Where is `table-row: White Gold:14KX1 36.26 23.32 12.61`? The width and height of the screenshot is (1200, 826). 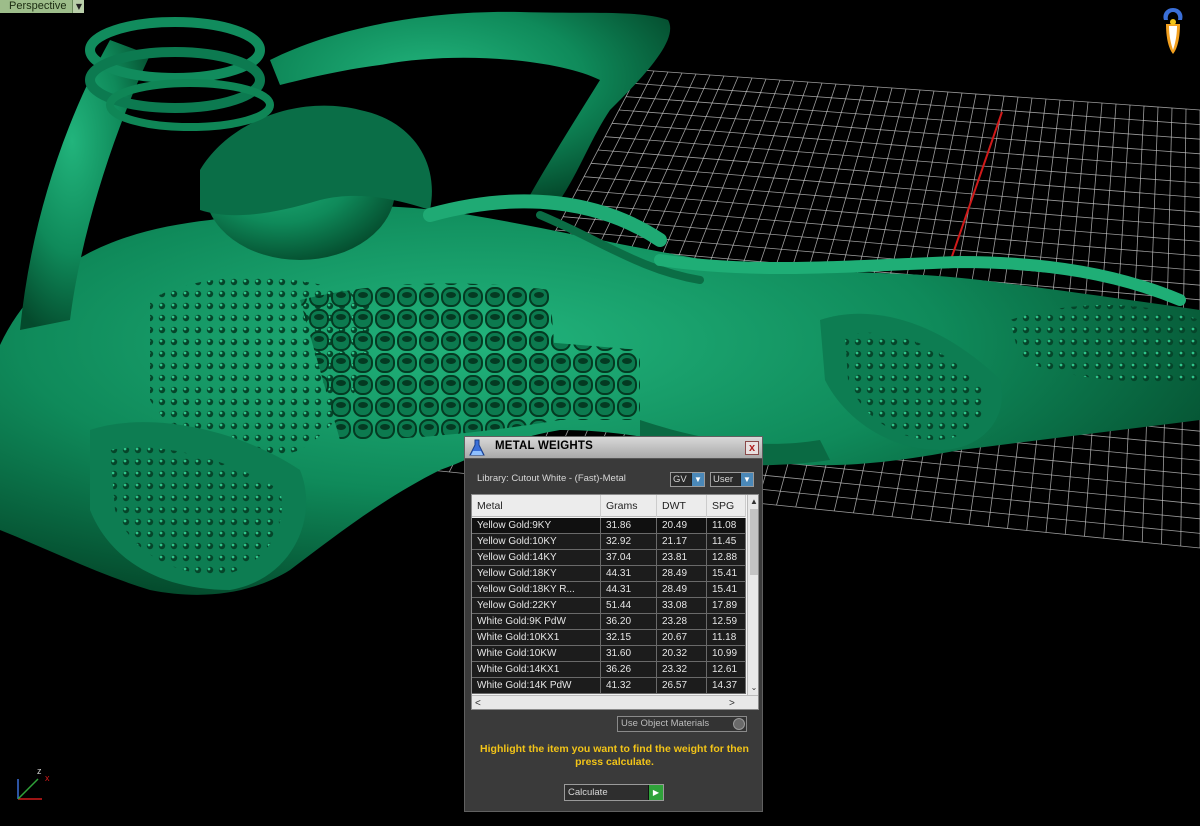
table-row: White Gold:14KX1 36.26 23.32 12.61 is located at coordinates (609, 670).